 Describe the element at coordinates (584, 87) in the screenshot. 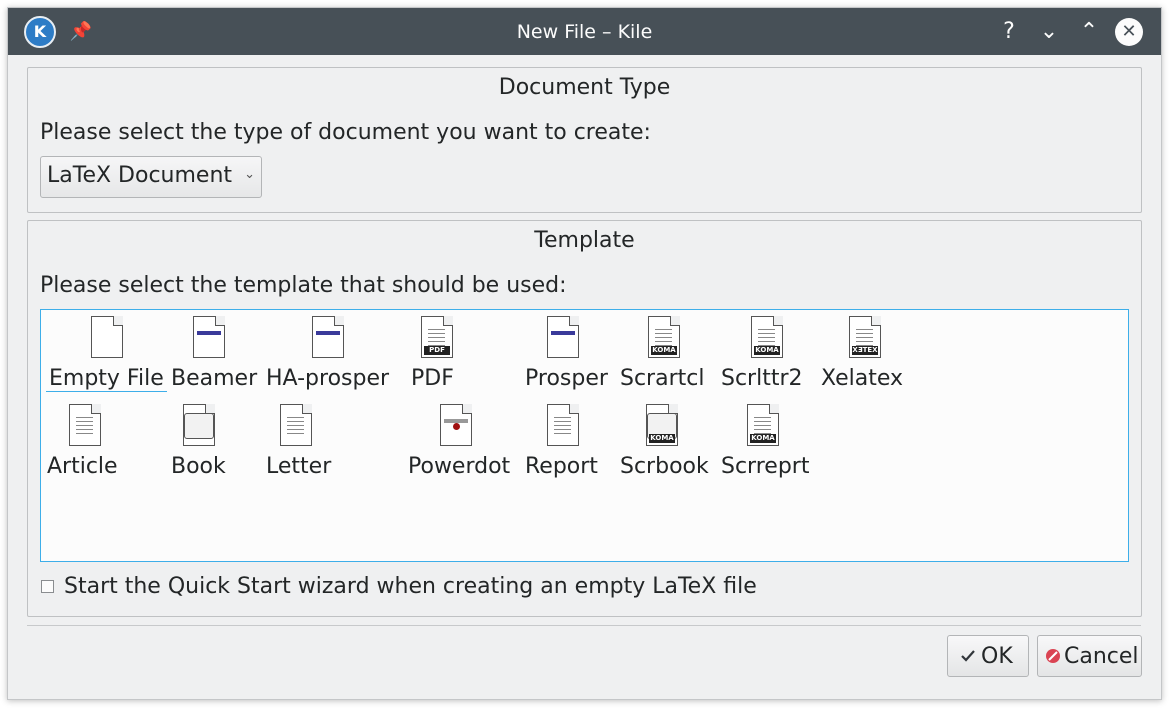

I see `document-type-title: Document Type` at that location.